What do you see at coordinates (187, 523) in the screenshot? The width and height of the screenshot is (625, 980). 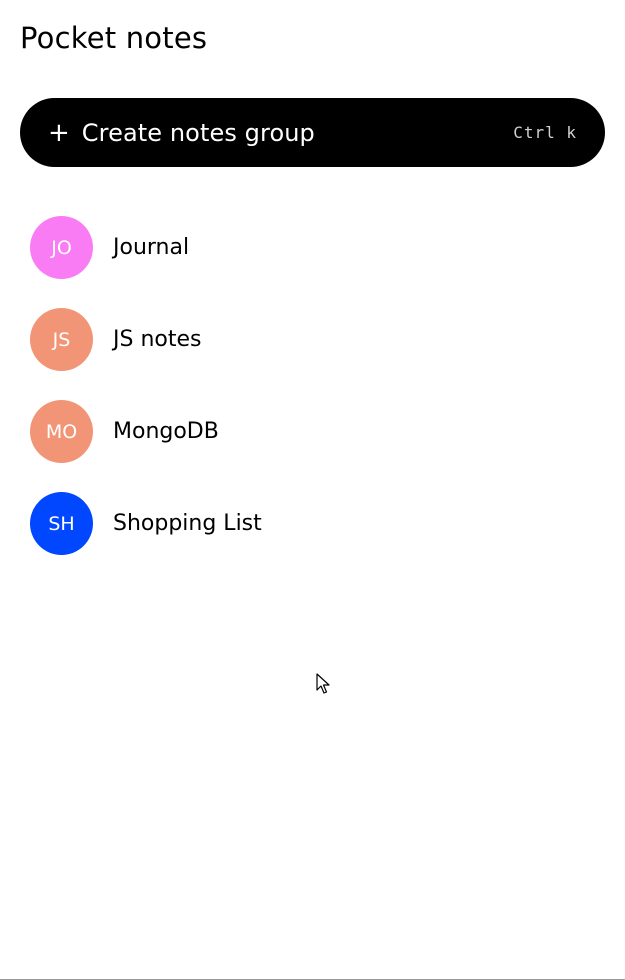 I see `group-name: Shopping List` at bounding box center [187, 523].